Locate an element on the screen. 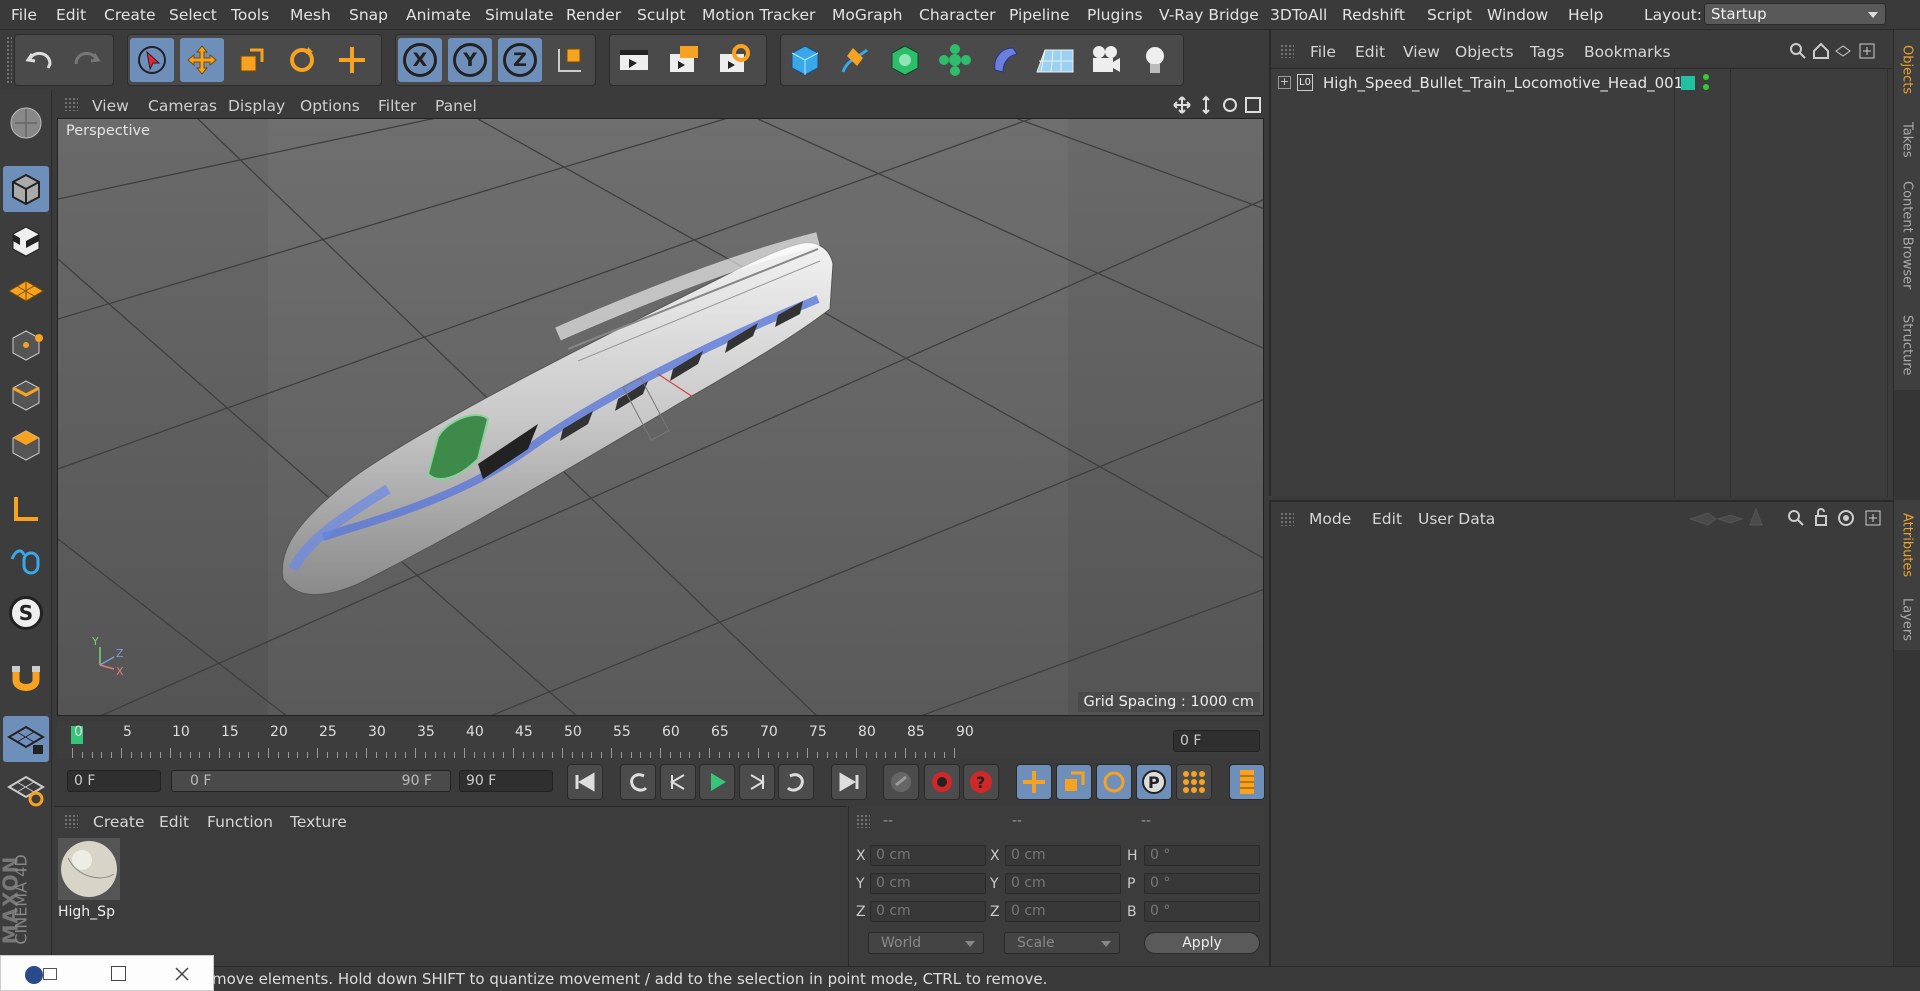 This screenshot has width=1920, height=991. viewport-menu-view: View is located at coordinates (110, 106).